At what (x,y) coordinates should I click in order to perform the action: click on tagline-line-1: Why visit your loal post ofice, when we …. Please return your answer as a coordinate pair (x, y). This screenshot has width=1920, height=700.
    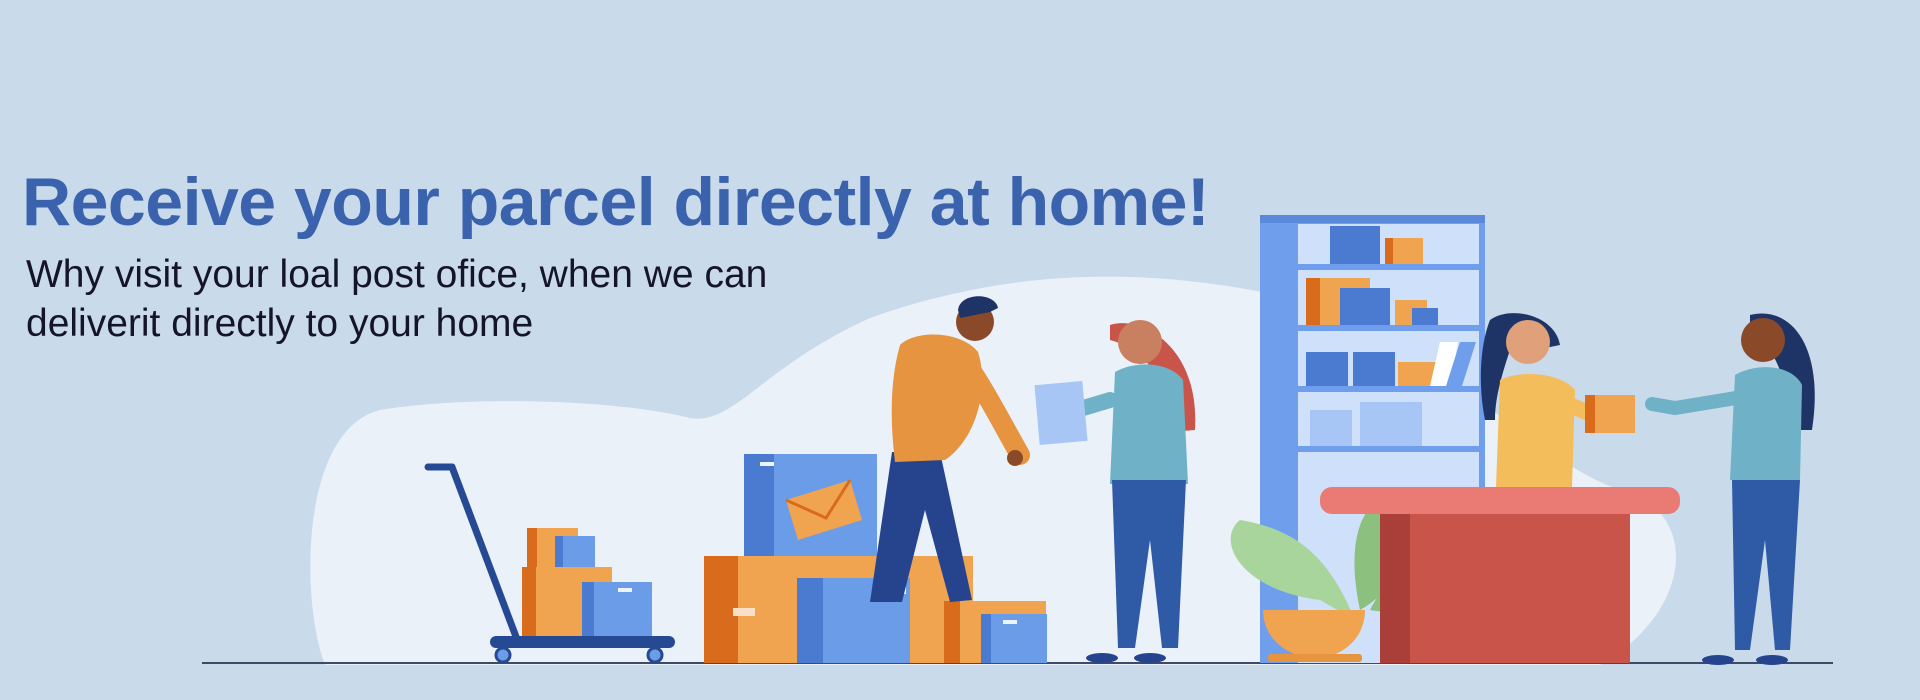
    Looking at the image, I should click on (397, 274).